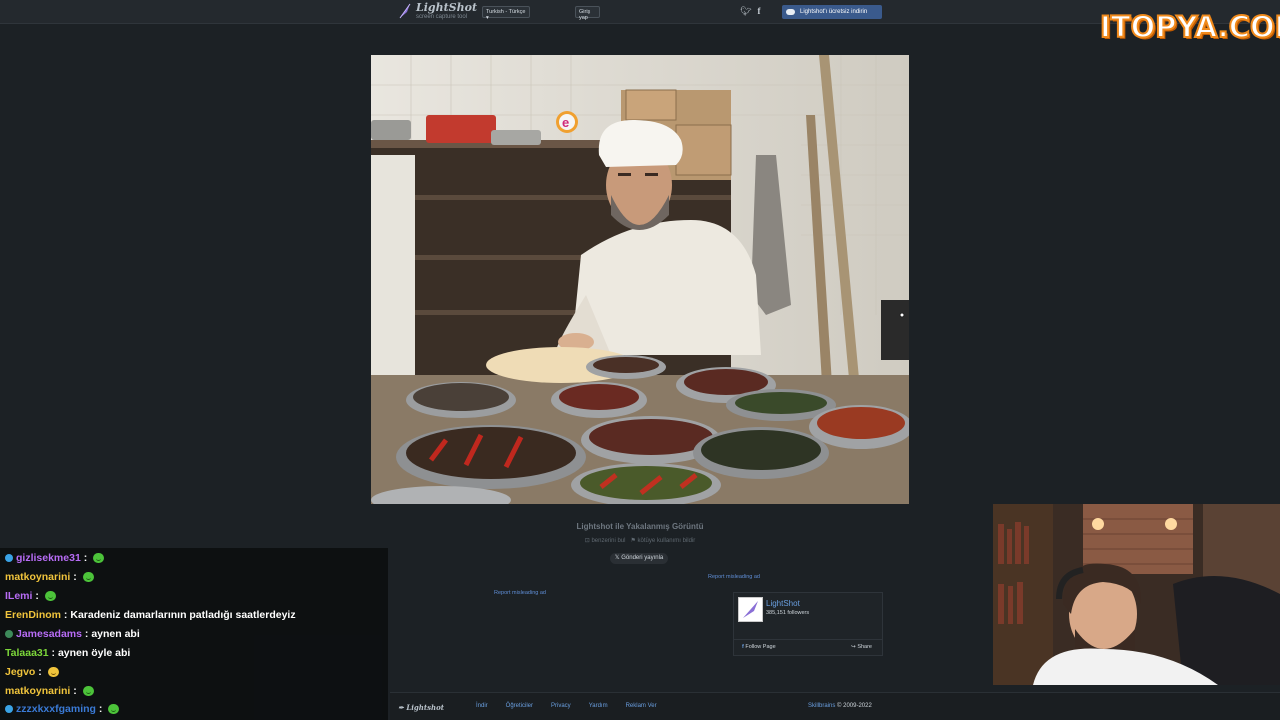 This screenshot has height=720, width=1280. I want to click on social-links: 🐦︎ f, so click(750, 11).